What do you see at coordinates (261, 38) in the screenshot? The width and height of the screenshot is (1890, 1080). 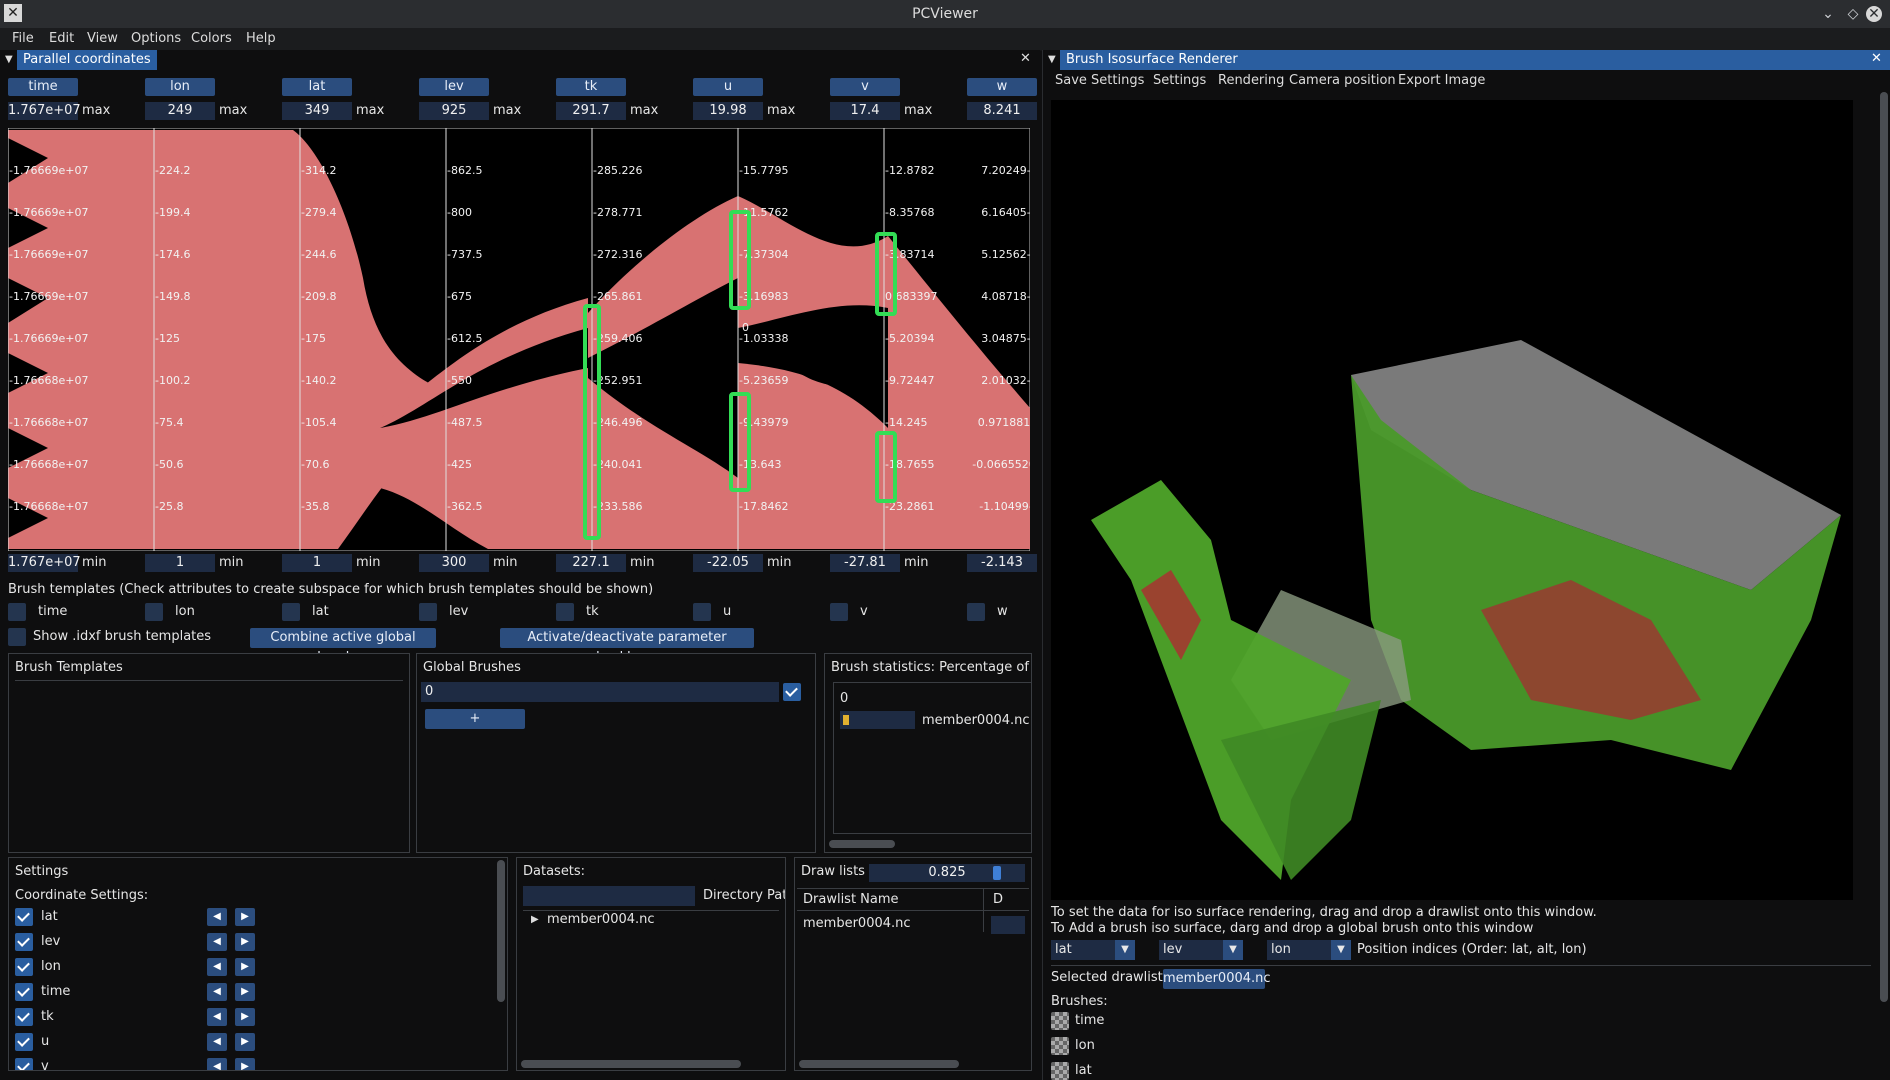 I see `menu-help: Help` at bounding box center [261, 38].